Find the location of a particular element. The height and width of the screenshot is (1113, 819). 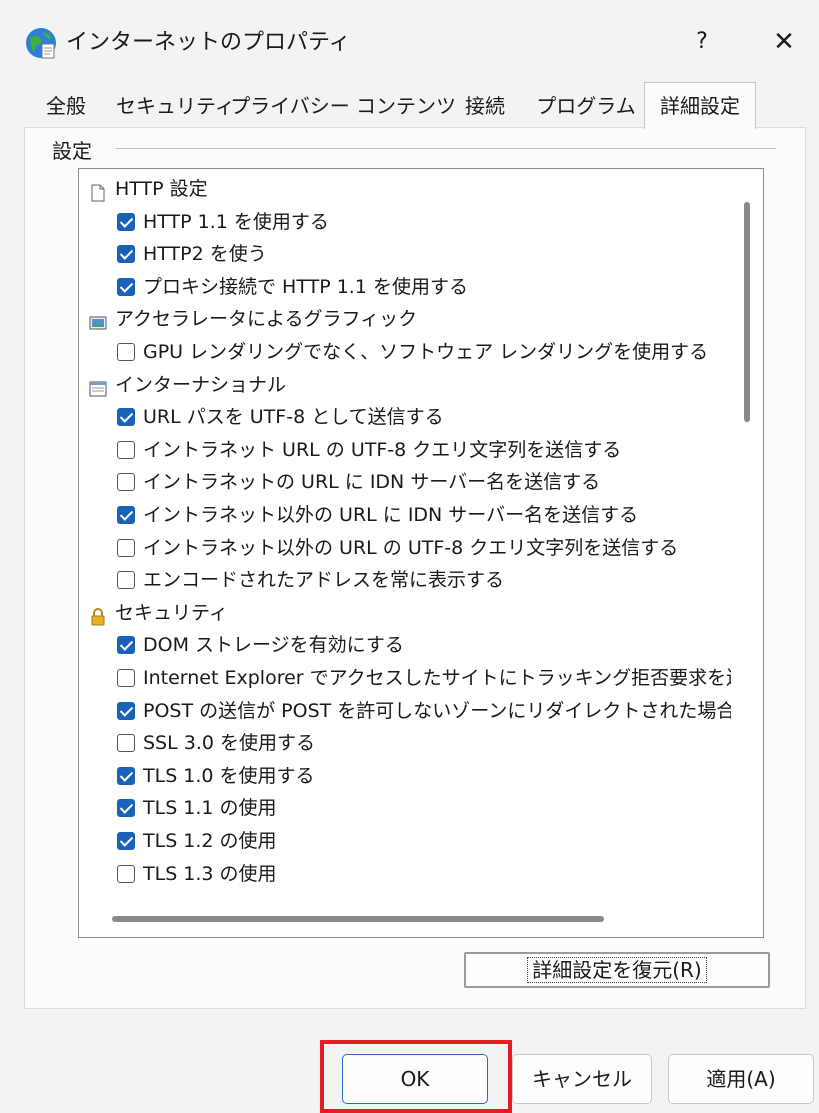

settings-option: HTTP 1.1 を使用する is located at coordinates (223, 222).